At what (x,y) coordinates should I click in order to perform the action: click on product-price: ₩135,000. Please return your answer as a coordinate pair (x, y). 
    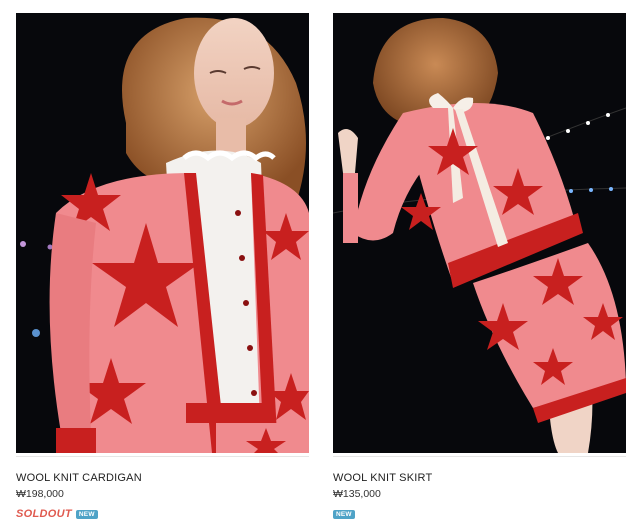
    Looking at the image, I should click on (357, 494).